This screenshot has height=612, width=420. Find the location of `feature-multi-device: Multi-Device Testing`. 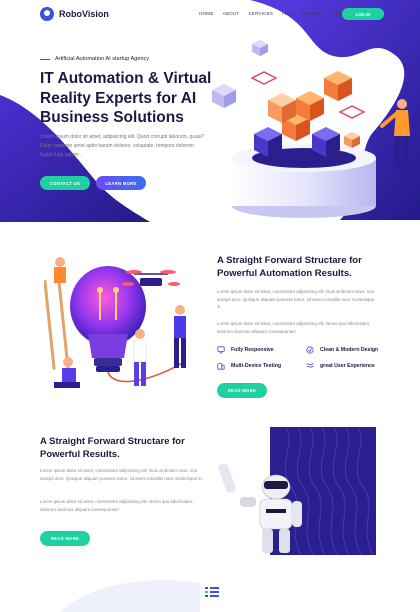

feature-multi-device: Multi-Device Testing is located at coordinates (249, 366).